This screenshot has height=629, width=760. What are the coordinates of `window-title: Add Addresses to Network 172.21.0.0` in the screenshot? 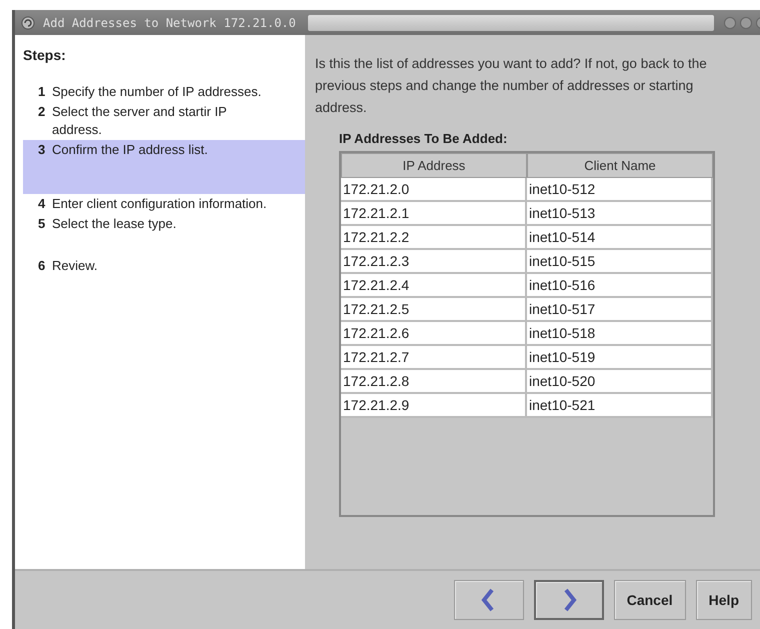 It's located at (169, 23).